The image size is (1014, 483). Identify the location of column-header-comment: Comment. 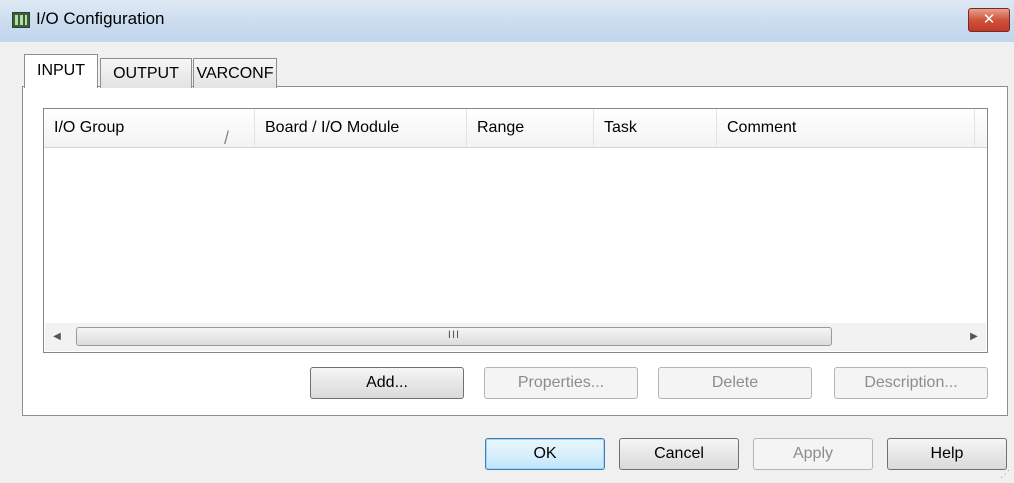
(846, 128).